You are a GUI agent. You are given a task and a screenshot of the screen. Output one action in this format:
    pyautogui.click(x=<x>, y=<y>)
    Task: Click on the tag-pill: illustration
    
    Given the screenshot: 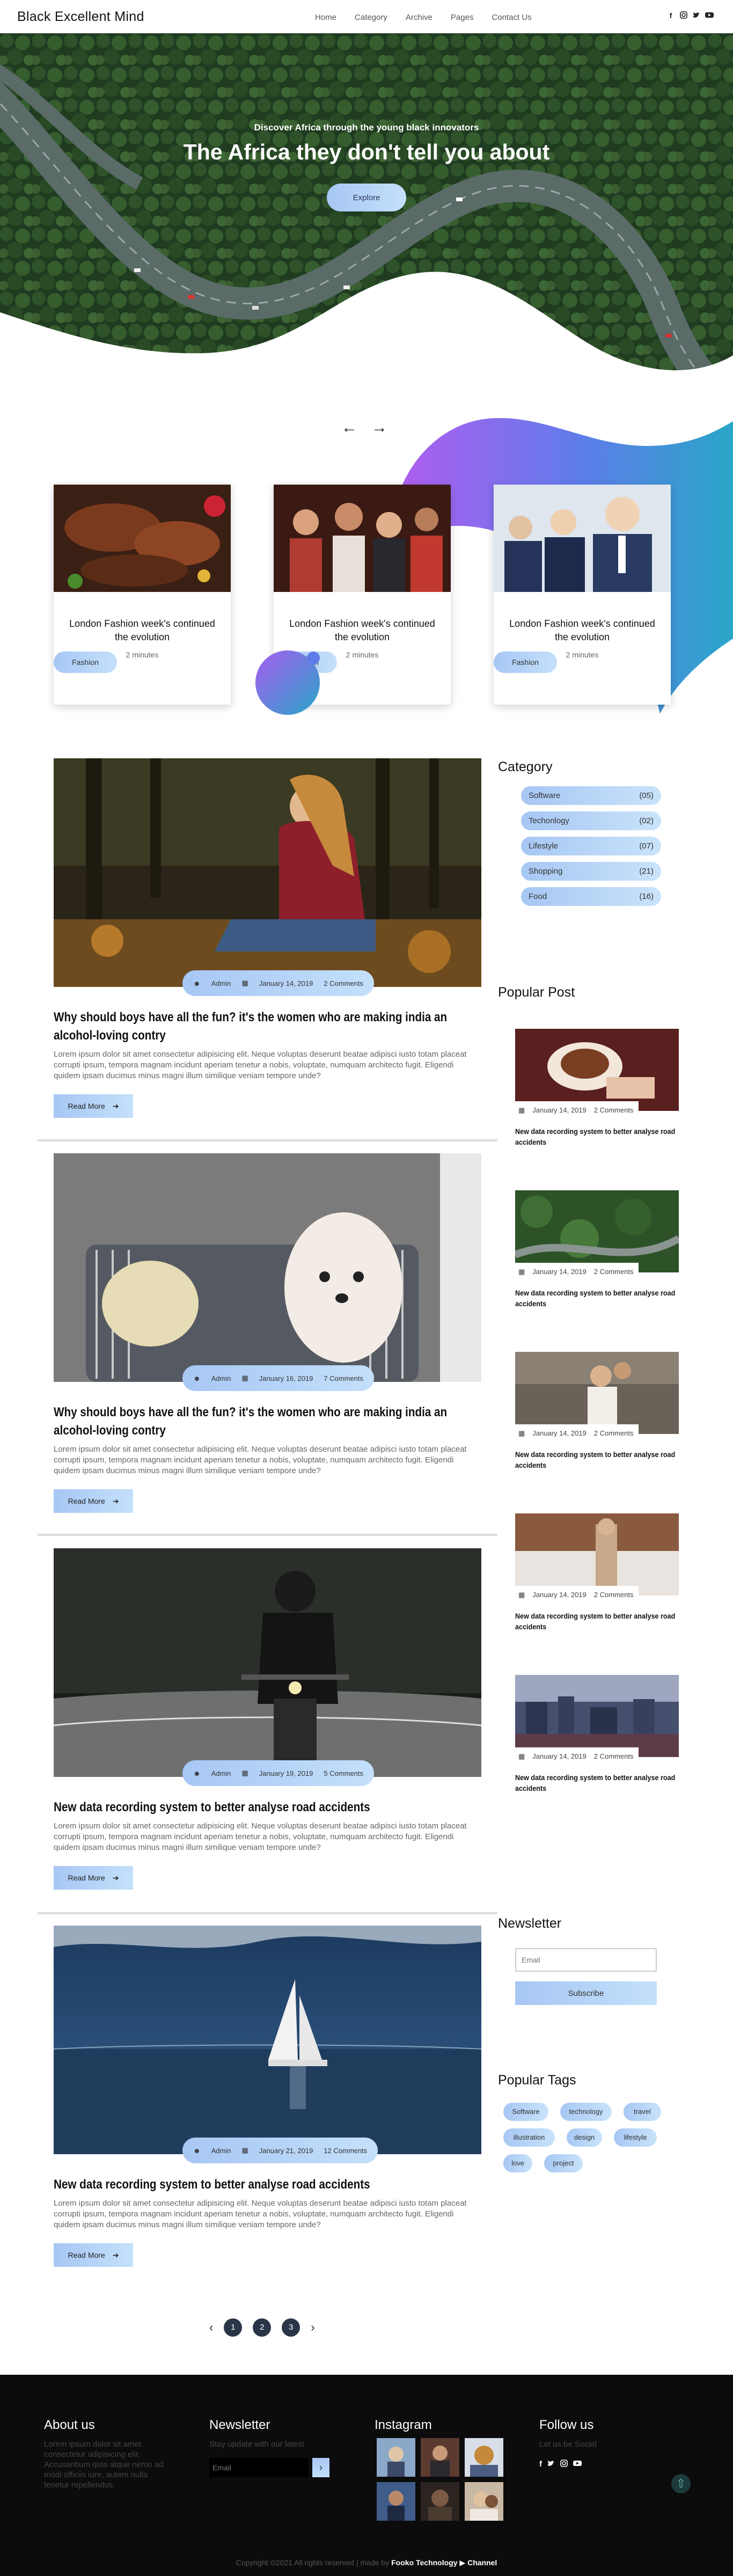 What is the action you would take?
    pyautogui.click(x=529, y=2137)
    